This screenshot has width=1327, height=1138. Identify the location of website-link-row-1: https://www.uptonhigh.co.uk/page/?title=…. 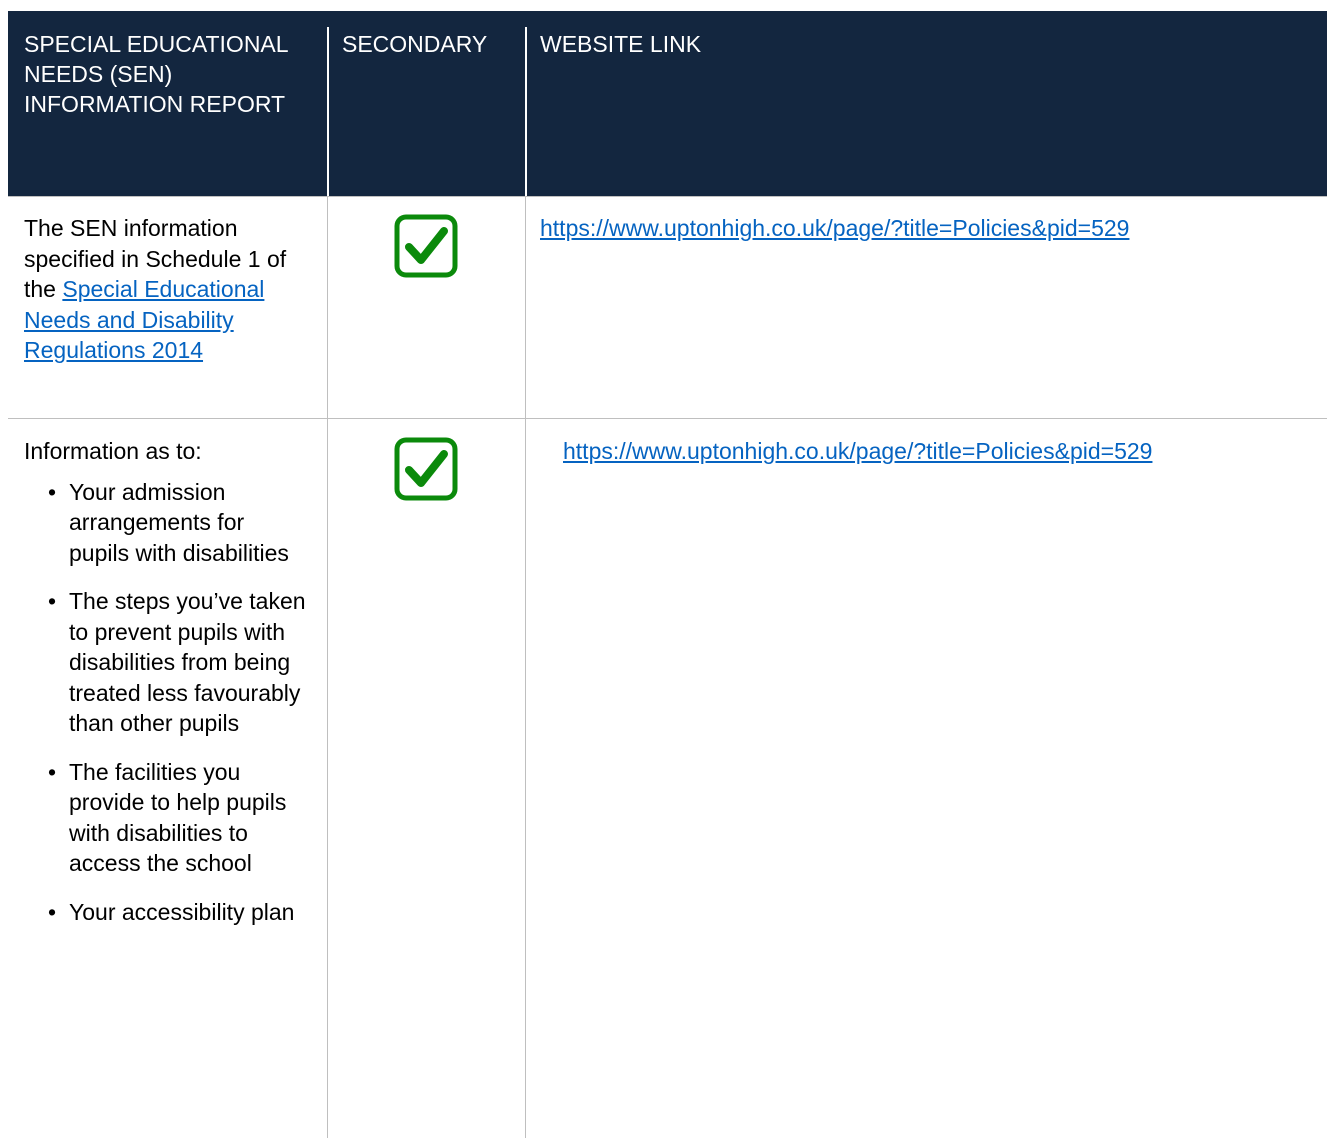
(834, 228).